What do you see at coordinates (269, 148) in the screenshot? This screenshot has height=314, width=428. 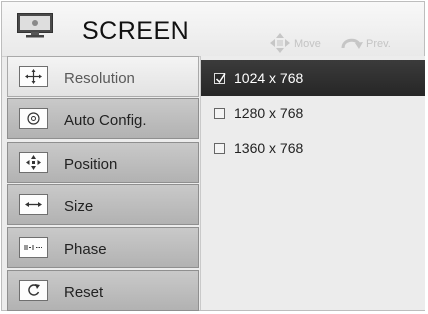 I see `resolution-option-label: 1360 x 768` at bounding box center [269, 148].